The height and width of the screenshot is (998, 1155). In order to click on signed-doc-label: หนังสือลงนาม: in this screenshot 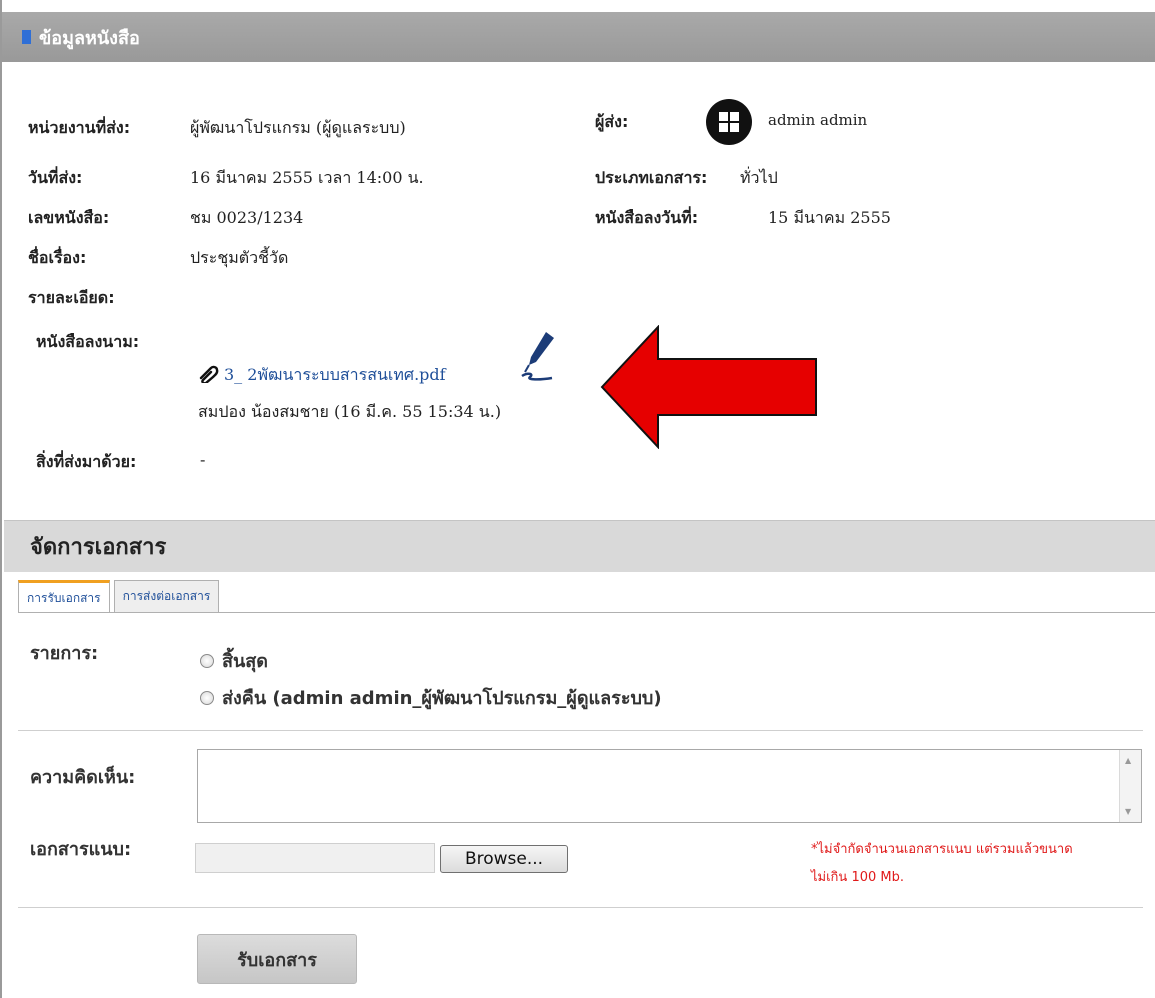, I will do `click(88, 341)`.